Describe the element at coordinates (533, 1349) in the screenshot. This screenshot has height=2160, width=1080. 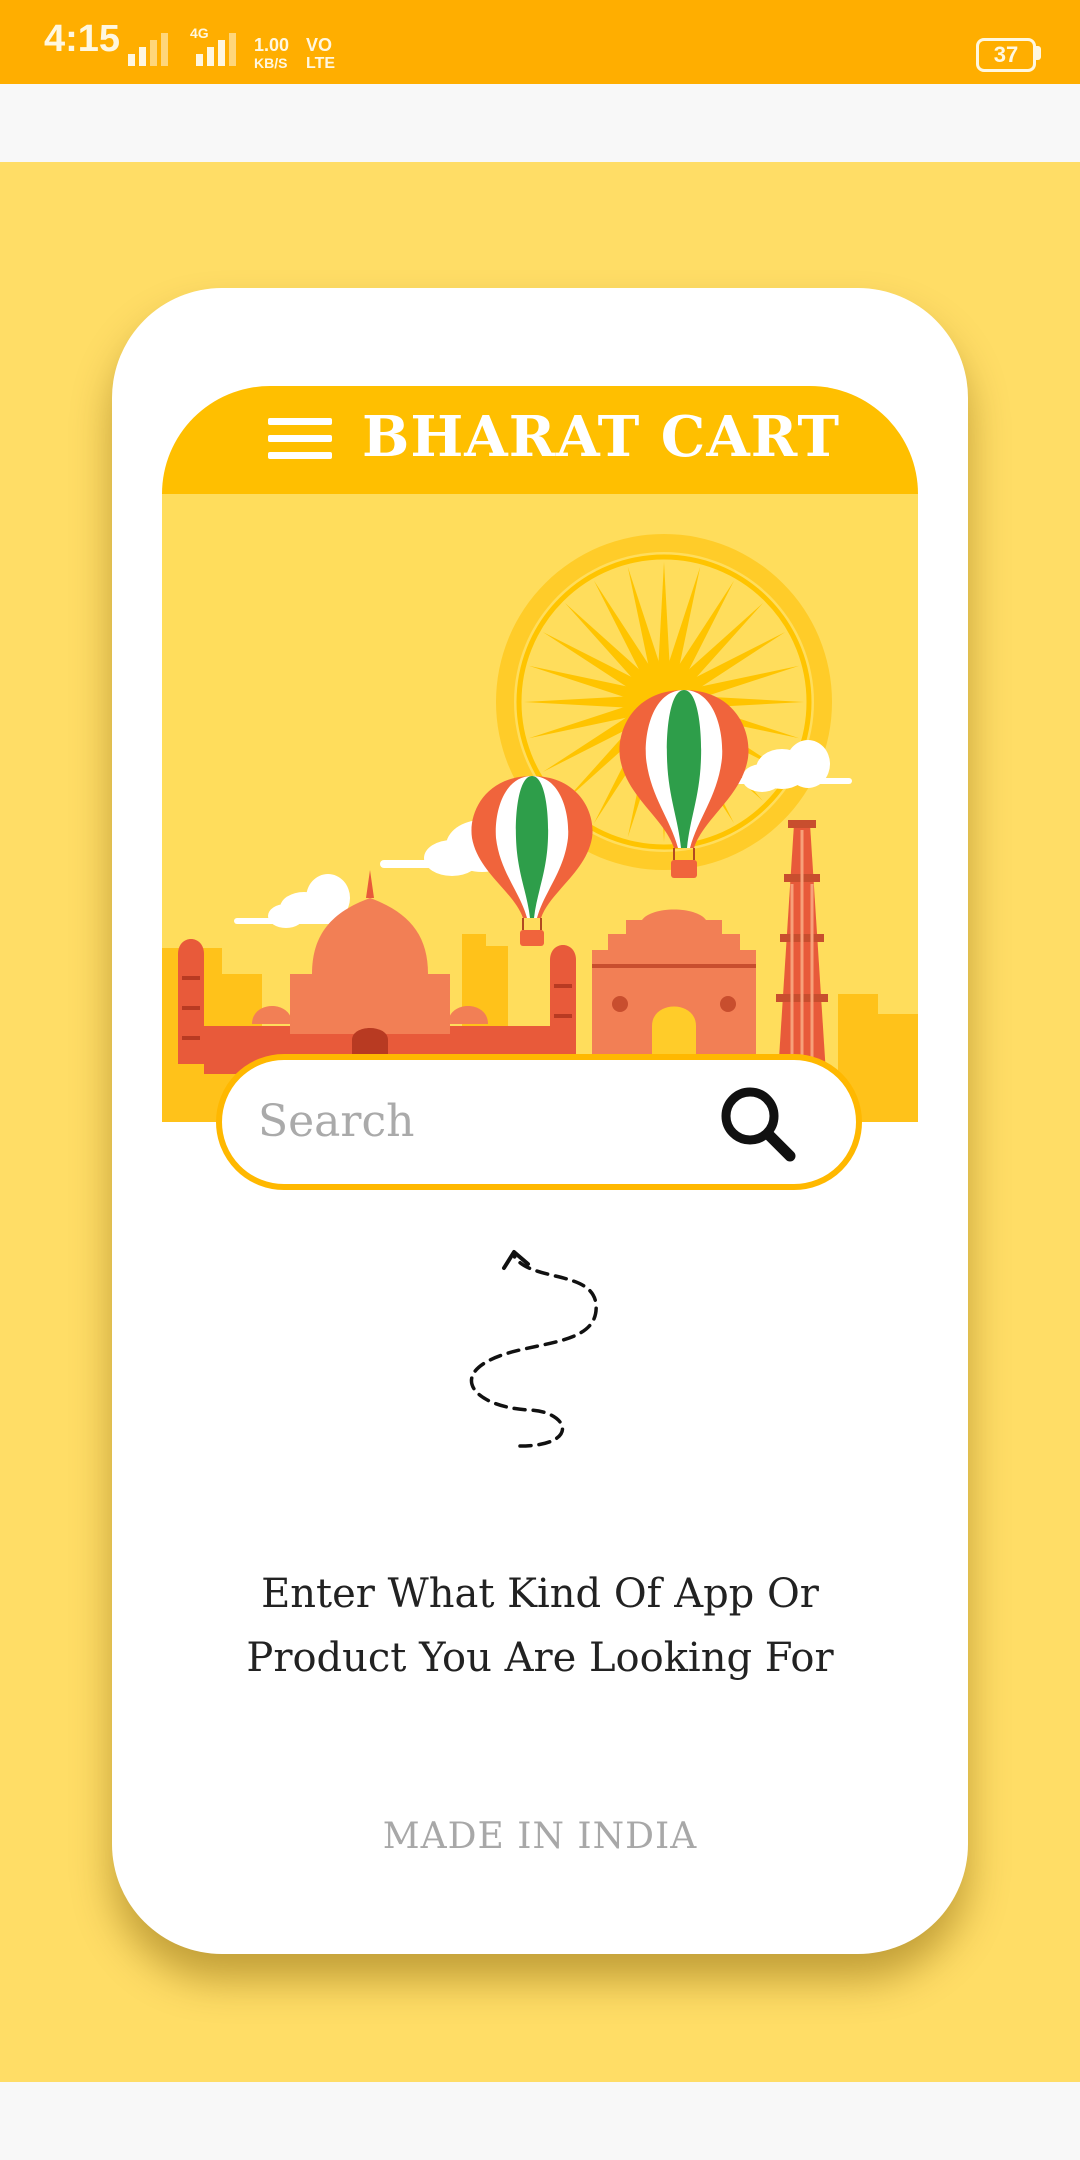
I see `dashed-arrow-icon` at that location.